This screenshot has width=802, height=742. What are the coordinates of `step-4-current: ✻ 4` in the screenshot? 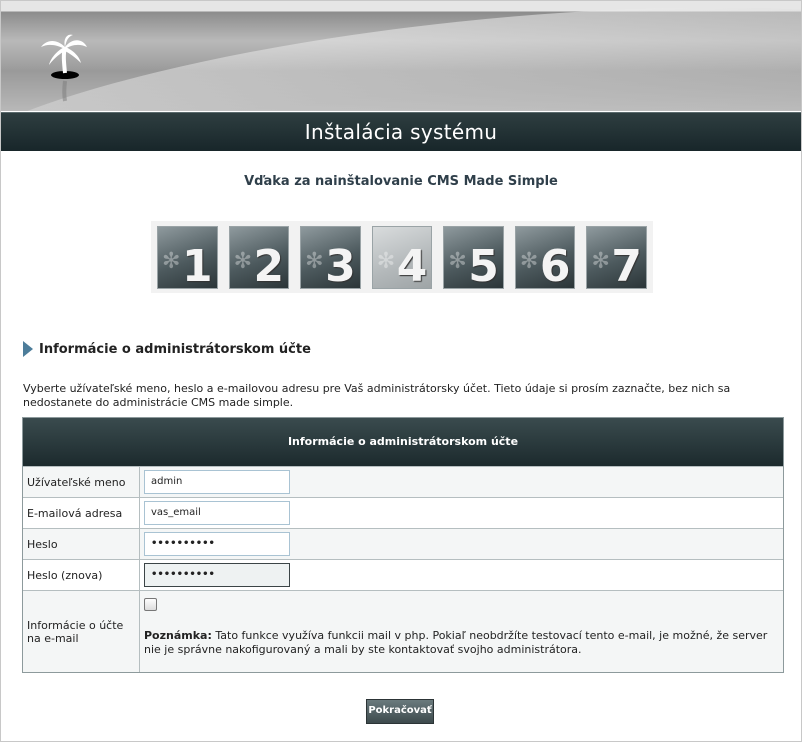 It's located at (402, 259).